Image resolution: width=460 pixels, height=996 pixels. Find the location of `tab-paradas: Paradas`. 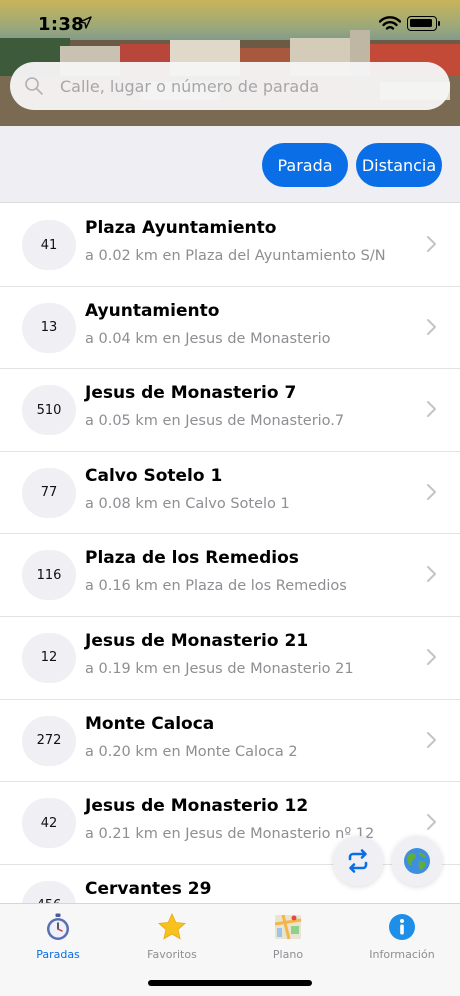

tab-paradas: Paradas is located at coordinates (58, 936).